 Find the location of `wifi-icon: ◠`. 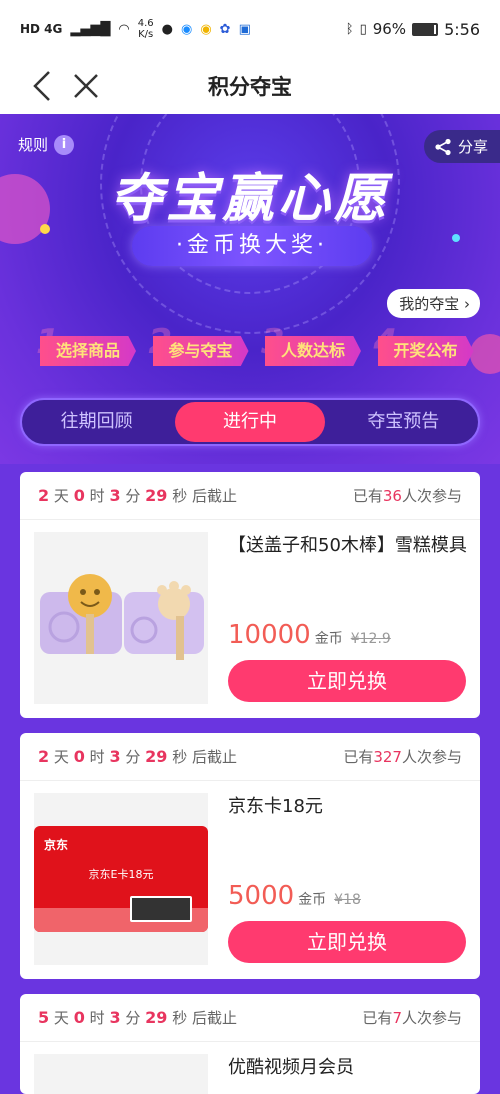

wifi-icon: ◠ is located at coordinates (124, 29).